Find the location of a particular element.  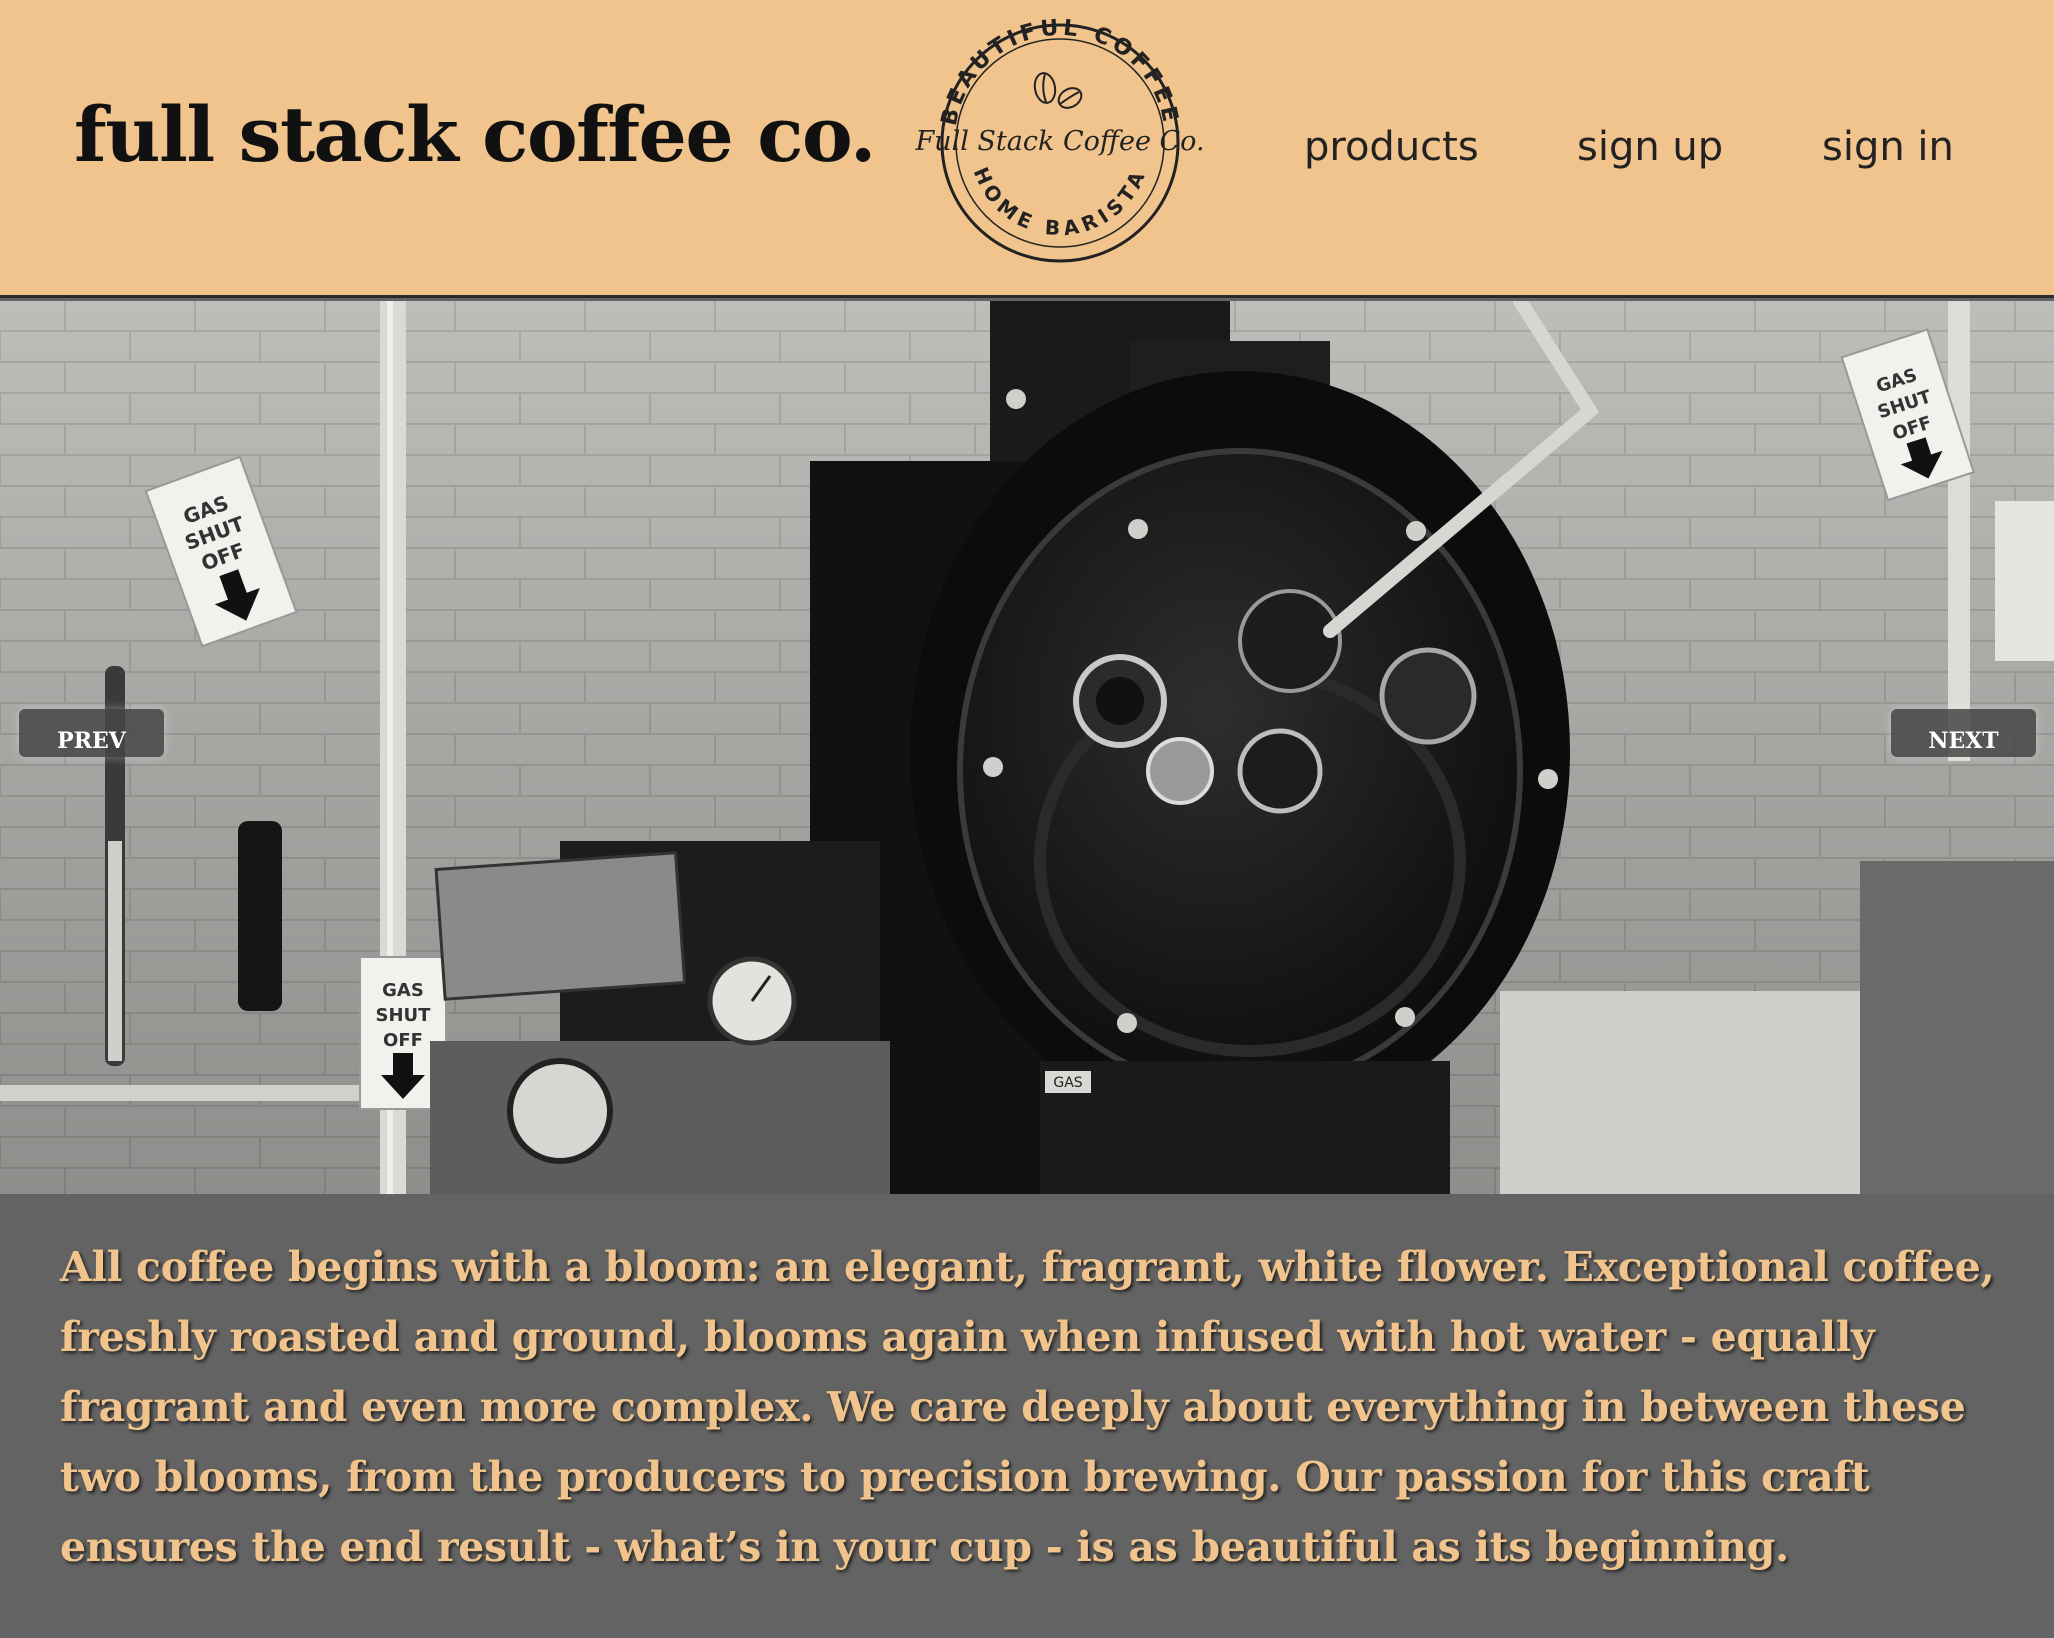

logo-center-text: Full Stack Coffee Co. is located at coordinates (1060, 141).